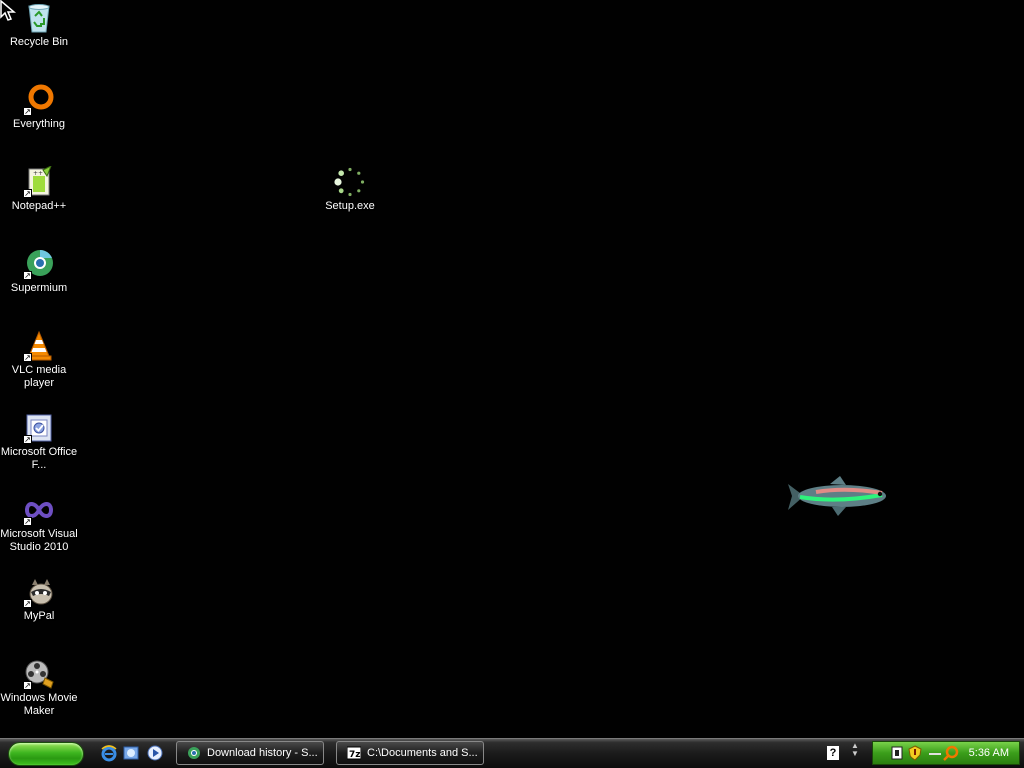  I want to click on desktop-icon-label: Setup.exe, so click(350, 206).